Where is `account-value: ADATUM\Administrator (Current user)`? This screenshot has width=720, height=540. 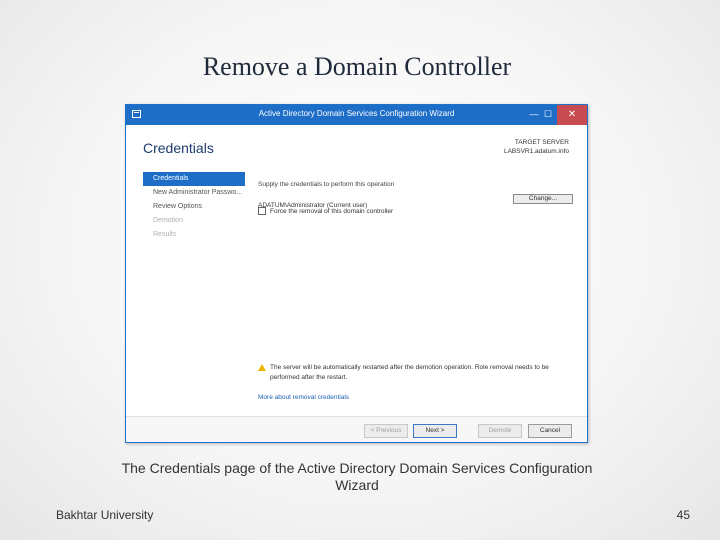 account-value: ADATUM\Administrator (Current user) is located at coordinates (313, 205).